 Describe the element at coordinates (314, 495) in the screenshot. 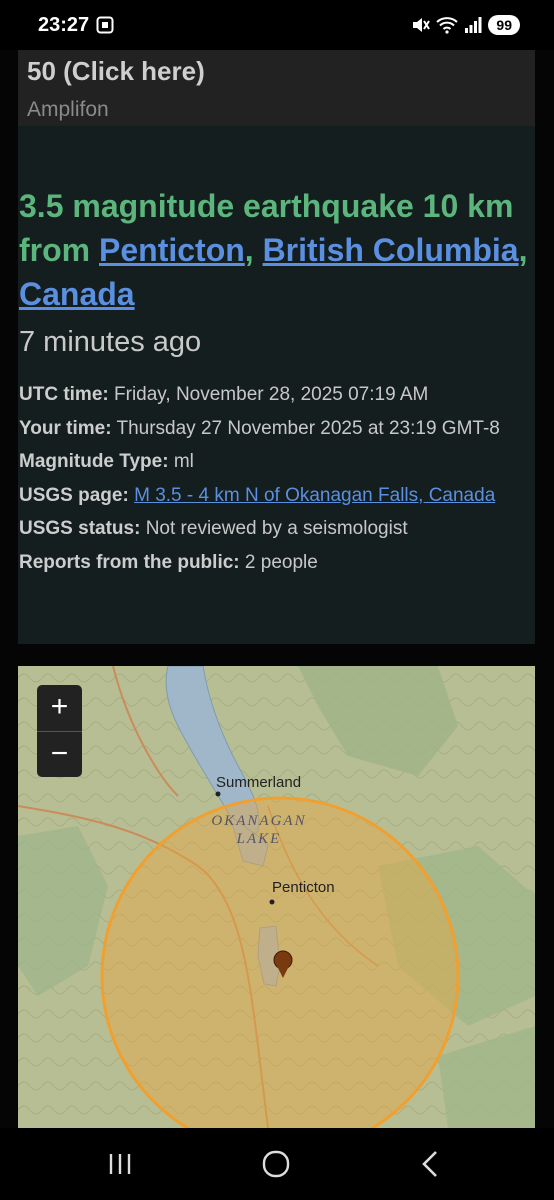

I see `usgs-page-link: M 3.5 - 4 km N of Okanagan Falls, Canada` at that location.